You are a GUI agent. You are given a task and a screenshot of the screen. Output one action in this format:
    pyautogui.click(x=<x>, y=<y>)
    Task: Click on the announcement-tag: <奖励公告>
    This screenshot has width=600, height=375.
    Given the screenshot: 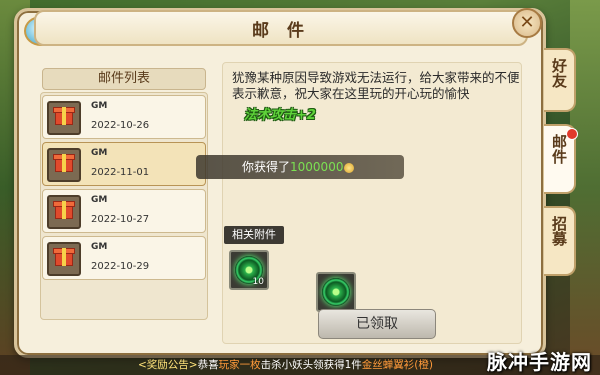 What is the action you would take?
    pyautogui.click(x=168, y=365)
    